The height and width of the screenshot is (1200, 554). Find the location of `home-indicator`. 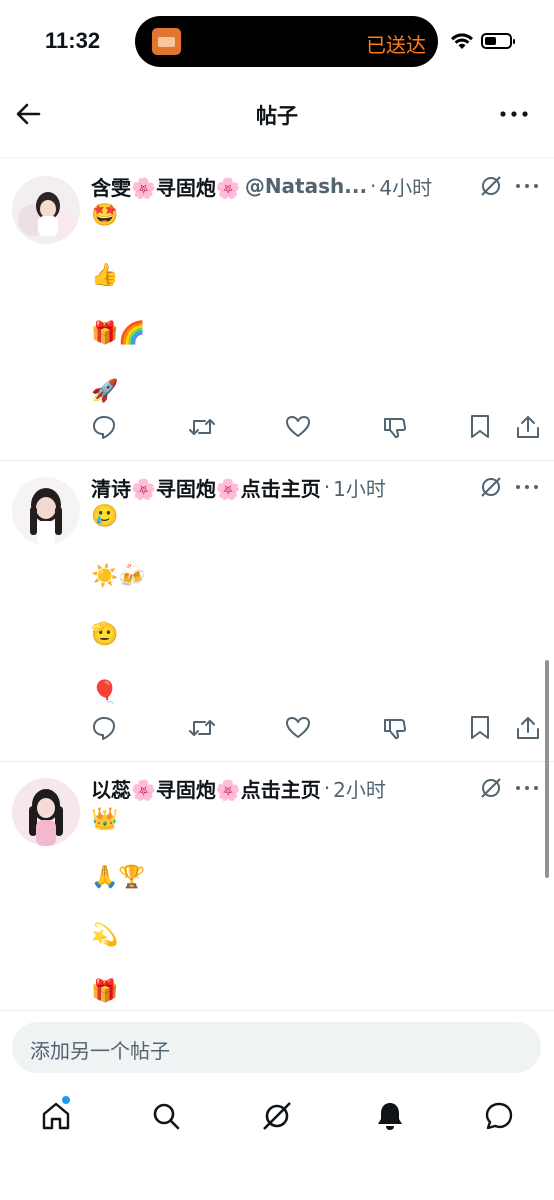

home-indicator is located at coordinates (277, 1187).